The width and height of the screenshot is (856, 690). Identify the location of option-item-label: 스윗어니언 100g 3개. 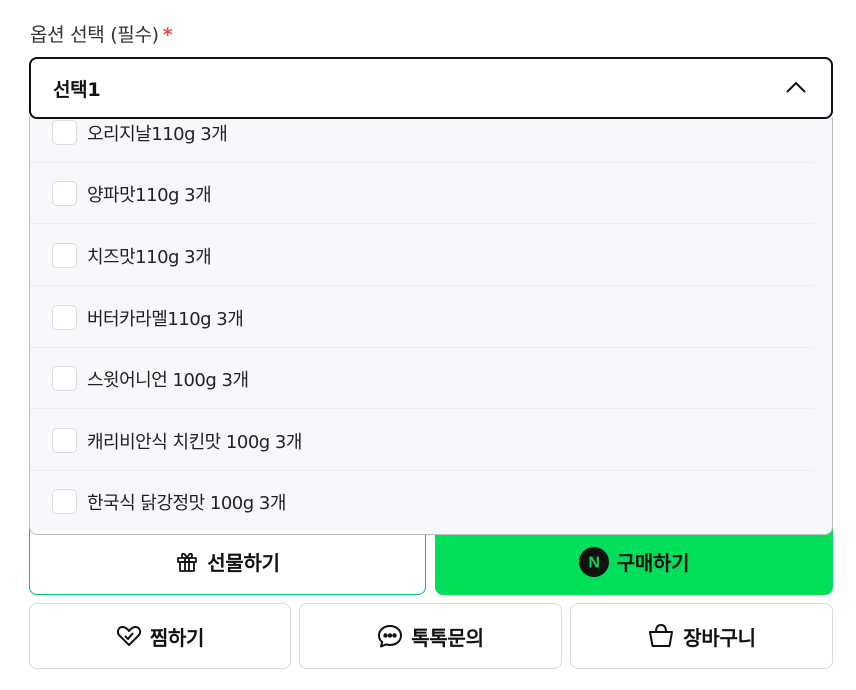
(168, 380).